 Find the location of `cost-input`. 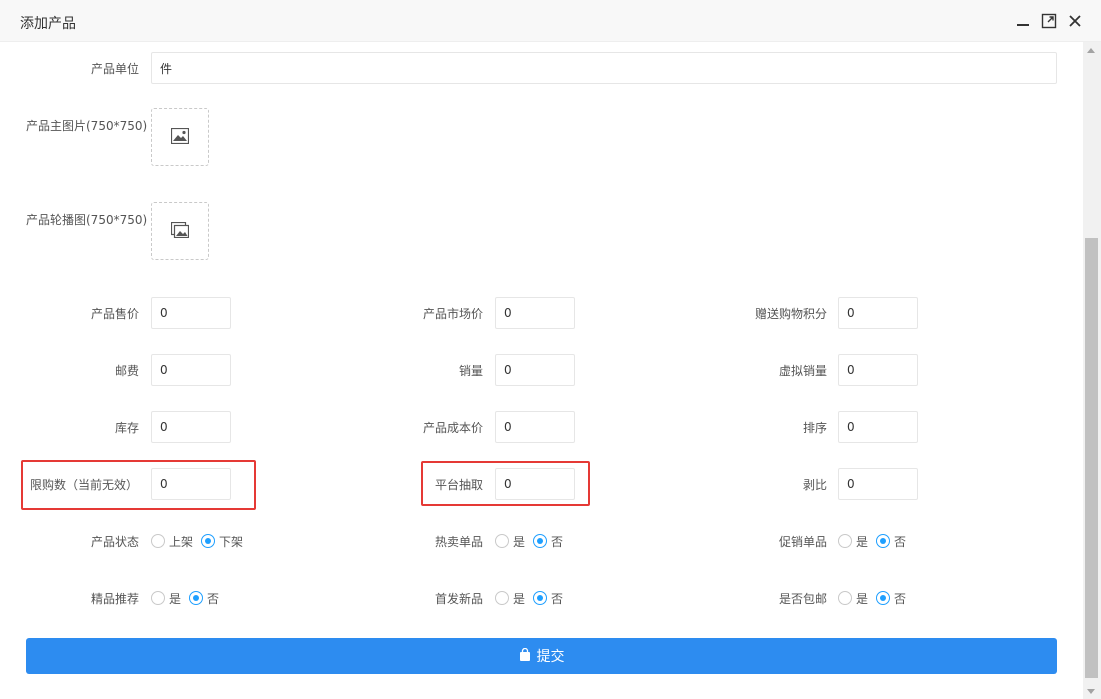

cost-input is located at coordinates (535, 427).